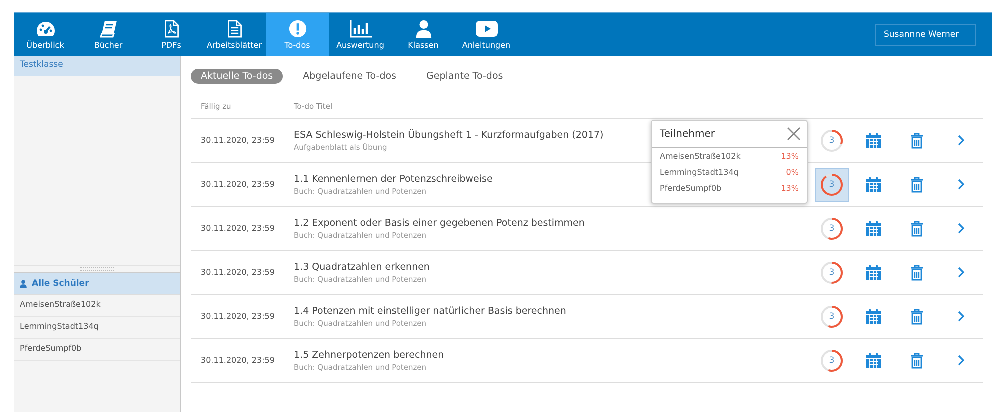 This screenshot has height=412, width=992. I want to click on todo-title: 1.1 Kennenlernen der Potenzschreibweise, so click(393, 179).